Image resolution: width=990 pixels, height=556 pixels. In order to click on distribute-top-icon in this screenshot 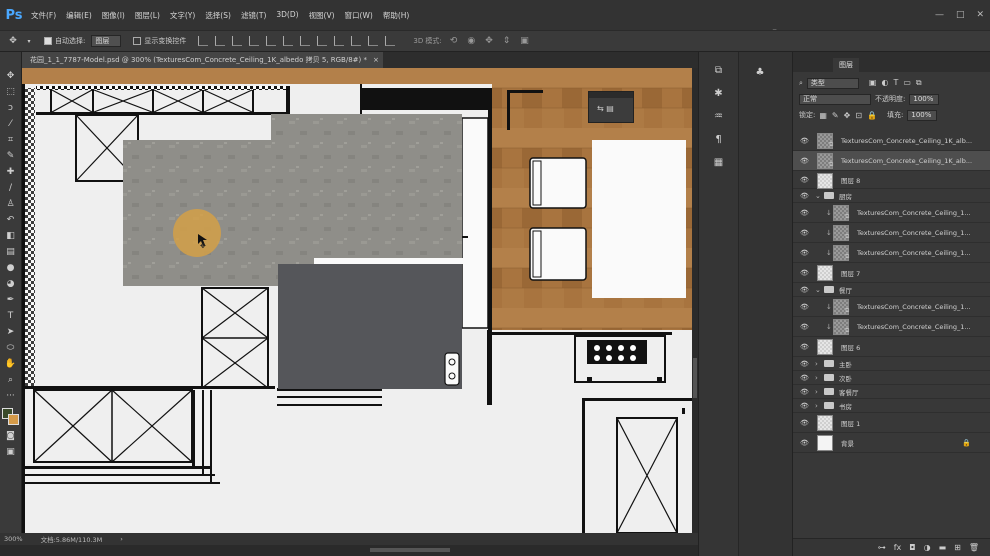, I will do `click(305, 41)`.